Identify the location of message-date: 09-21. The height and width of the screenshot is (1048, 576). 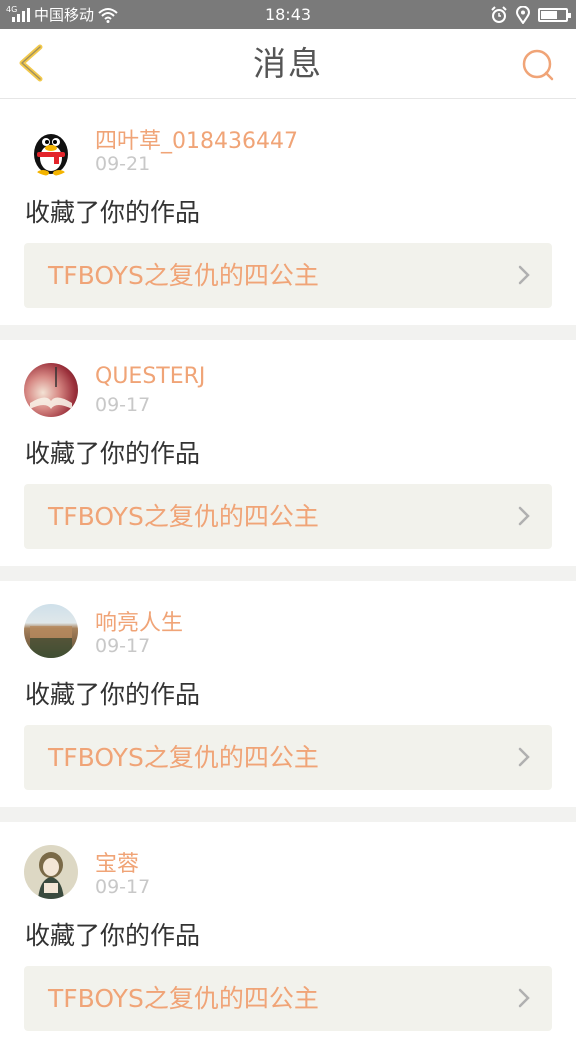
(123, 164).